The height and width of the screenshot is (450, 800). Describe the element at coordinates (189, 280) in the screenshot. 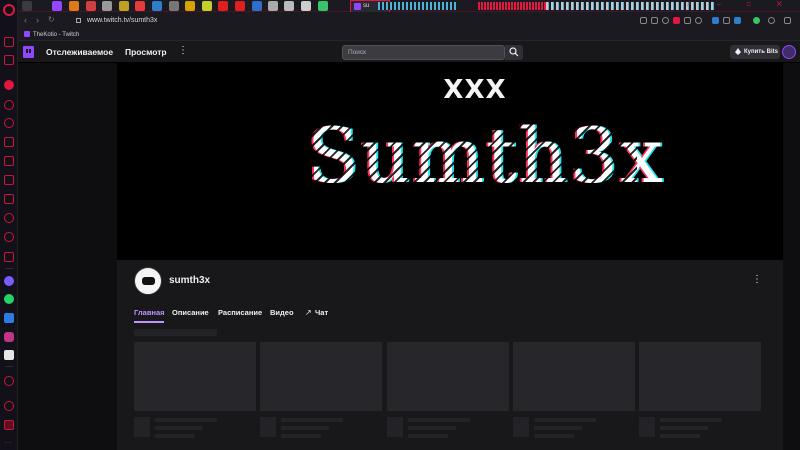

I see `channel-name: sumth3x` at that location.